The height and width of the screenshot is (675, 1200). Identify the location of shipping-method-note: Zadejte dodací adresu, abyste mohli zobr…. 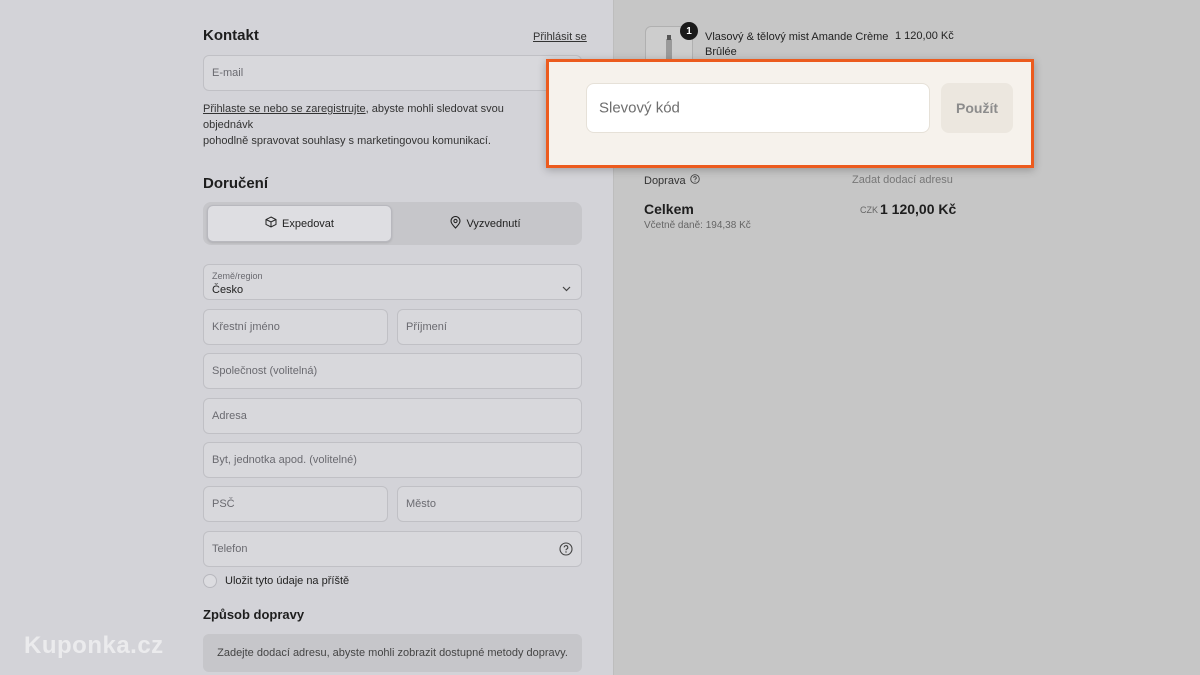
(392, 653).